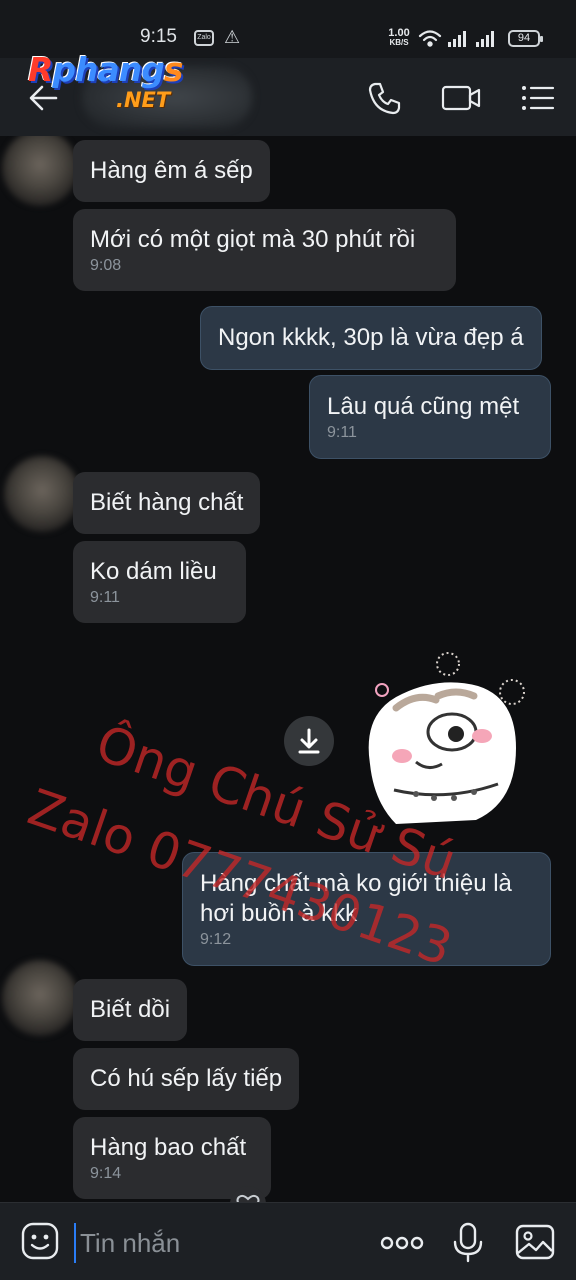  I want to click on message-bubble-outgoing: Ngon kkkk, 30p là vừa đẹp á, so click(371, 338).